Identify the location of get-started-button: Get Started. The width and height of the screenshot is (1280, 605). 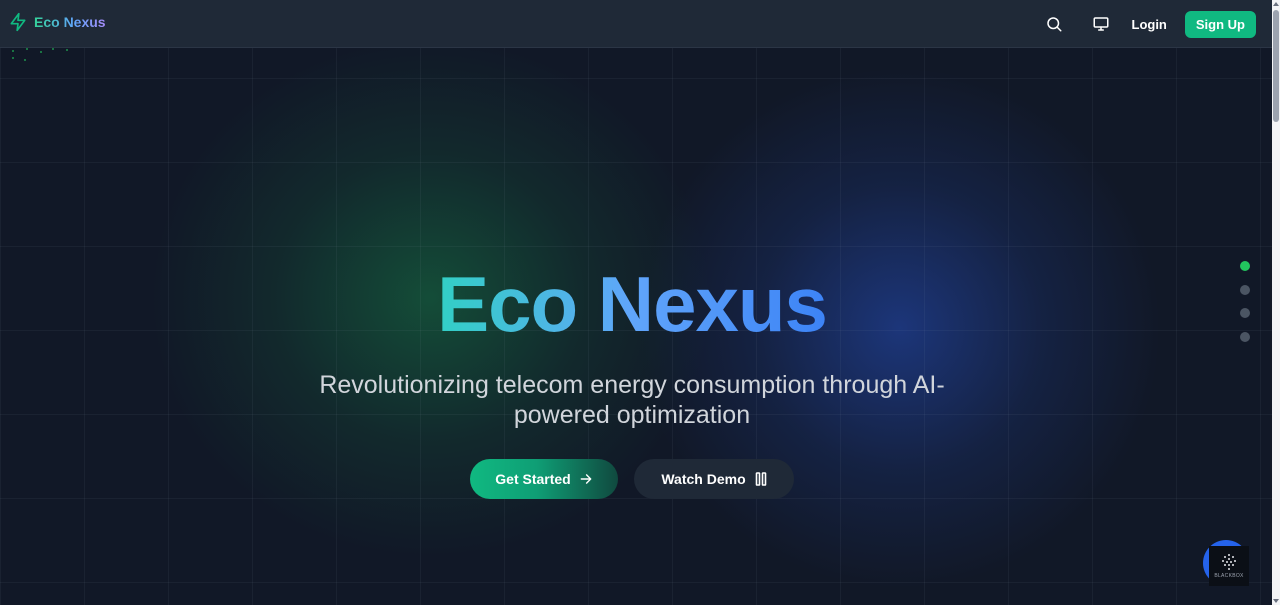
(544, 479).